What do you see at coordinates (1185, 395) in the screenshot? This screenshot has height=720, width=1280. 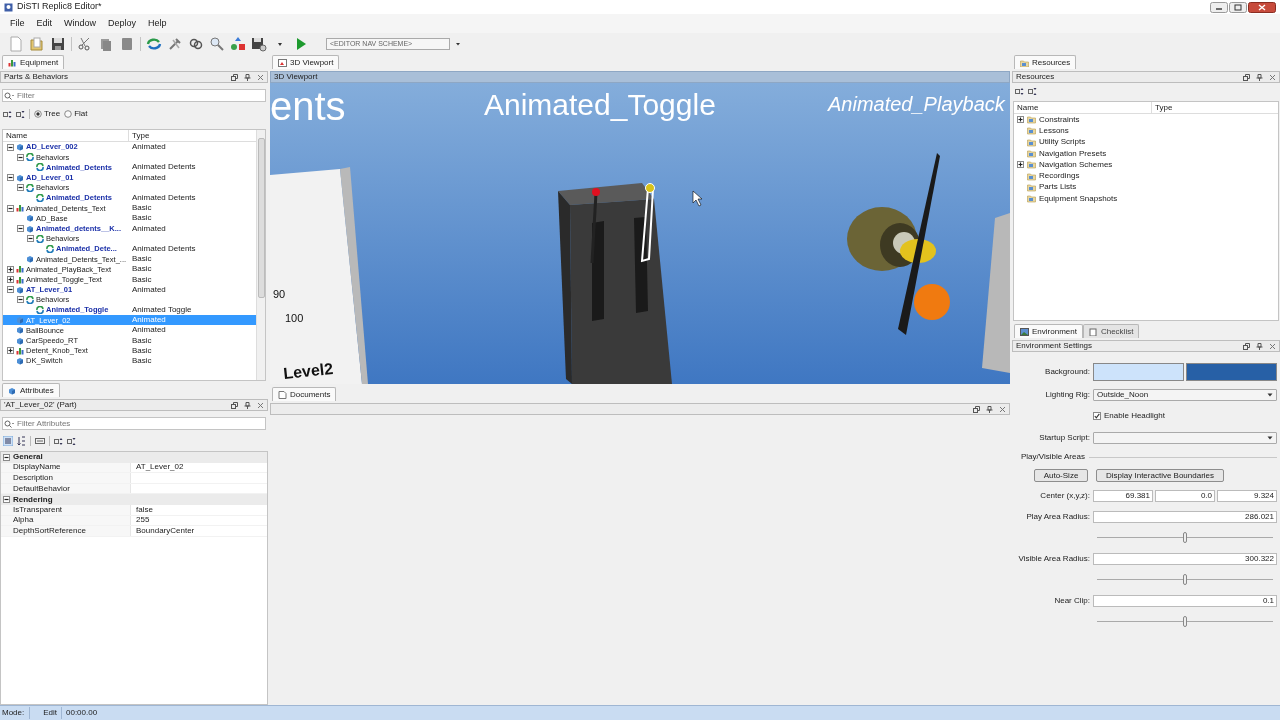 I see `dropdown: Outside_Noon` at bounding box center [1185, 395].